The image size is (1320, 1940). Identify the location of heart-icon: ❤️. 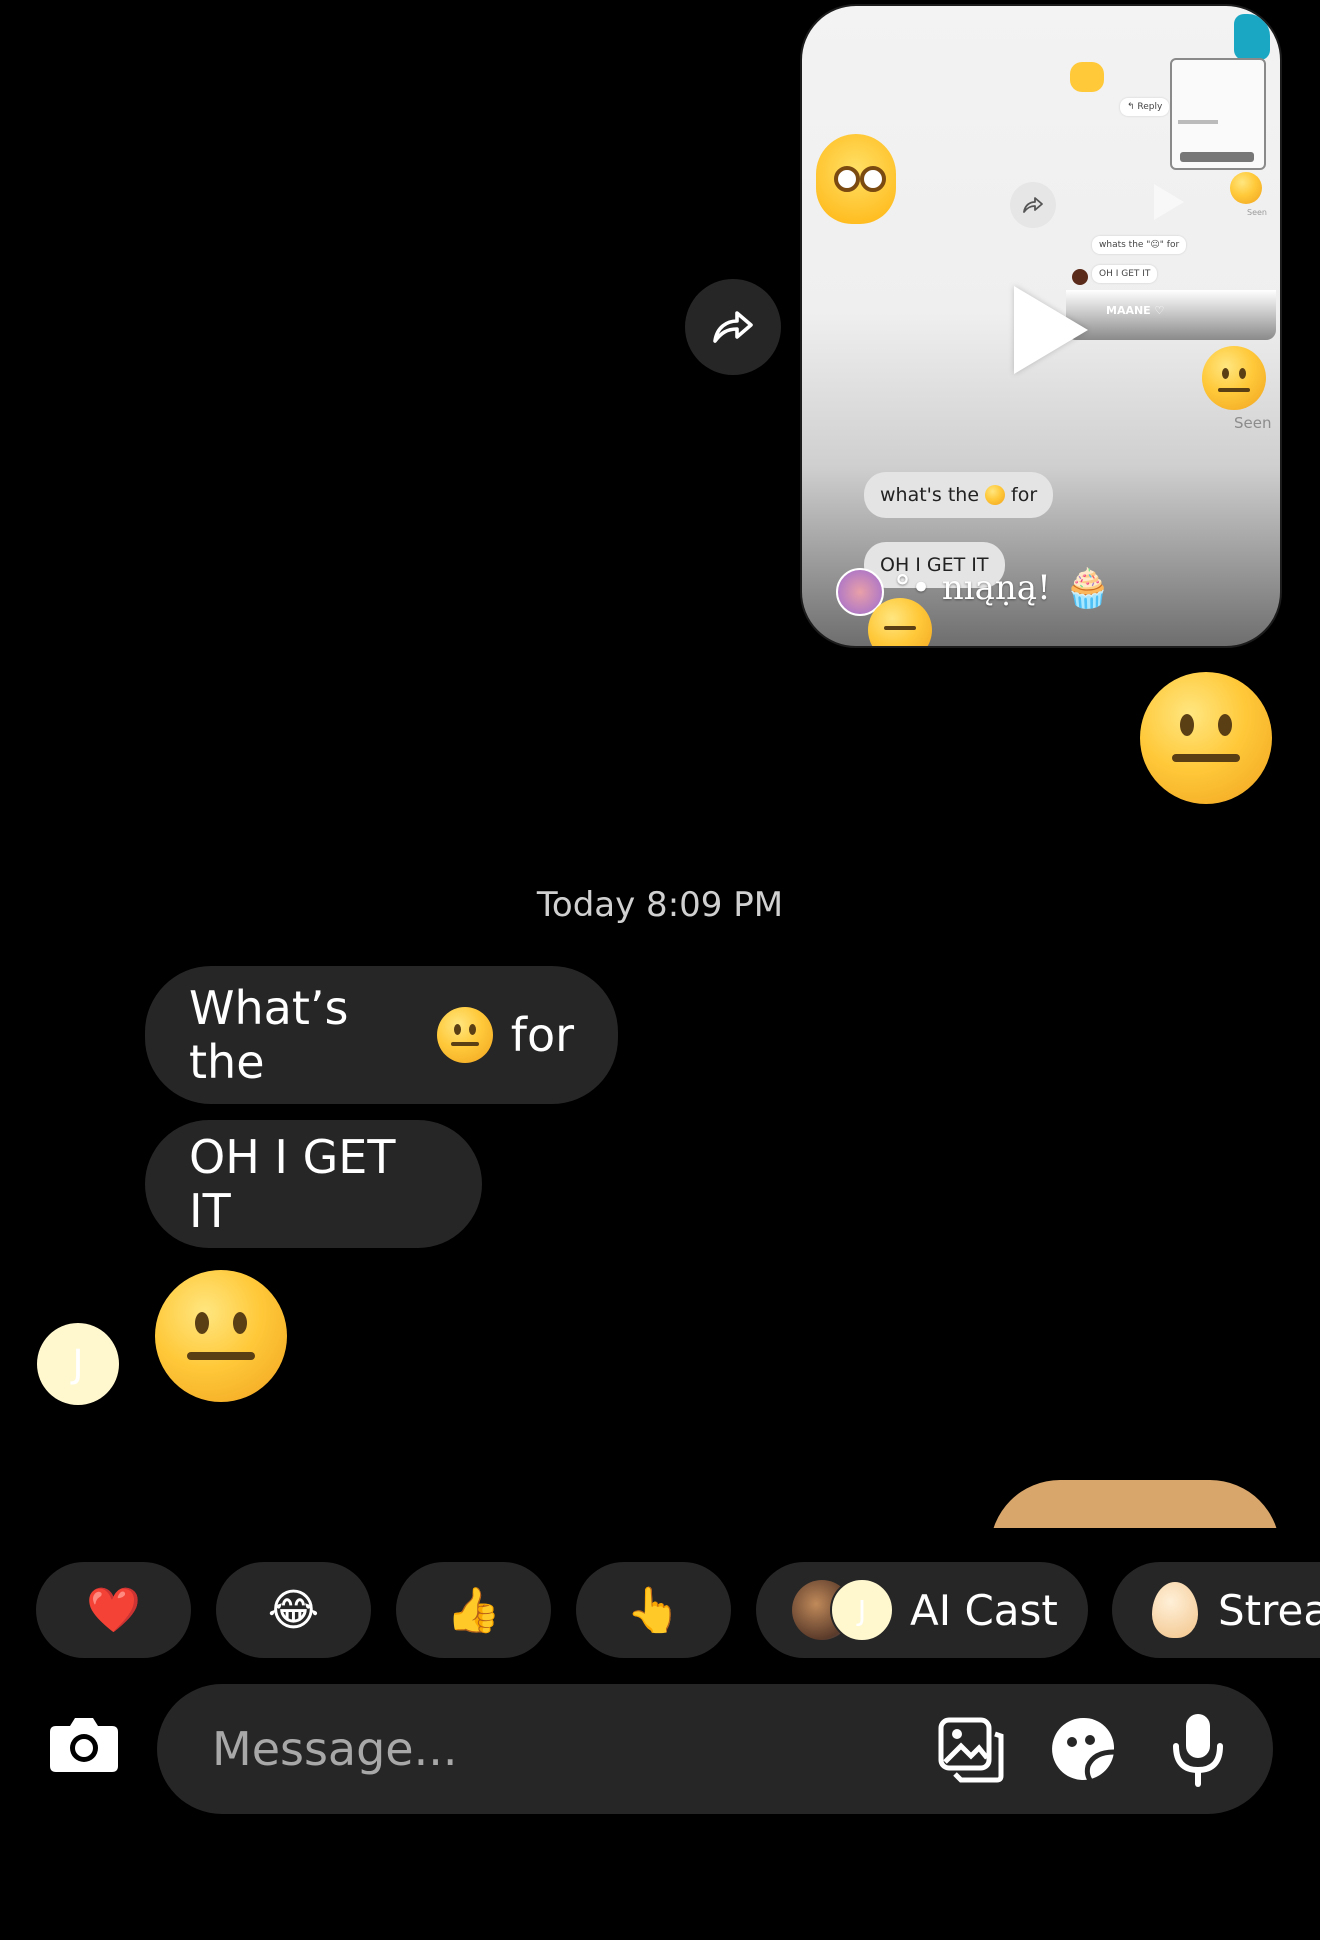
(113, 1610).